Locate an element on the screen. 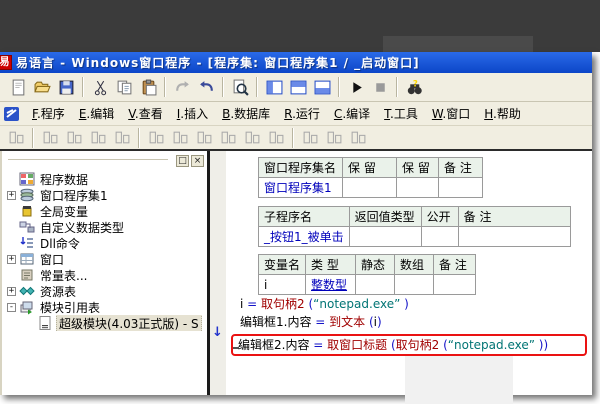 Image resolution: width=600 pixels, height=404 pixels. code-line: i = 取句柄2 (“notepad.exe” ) is located at coordinates (413, 304).